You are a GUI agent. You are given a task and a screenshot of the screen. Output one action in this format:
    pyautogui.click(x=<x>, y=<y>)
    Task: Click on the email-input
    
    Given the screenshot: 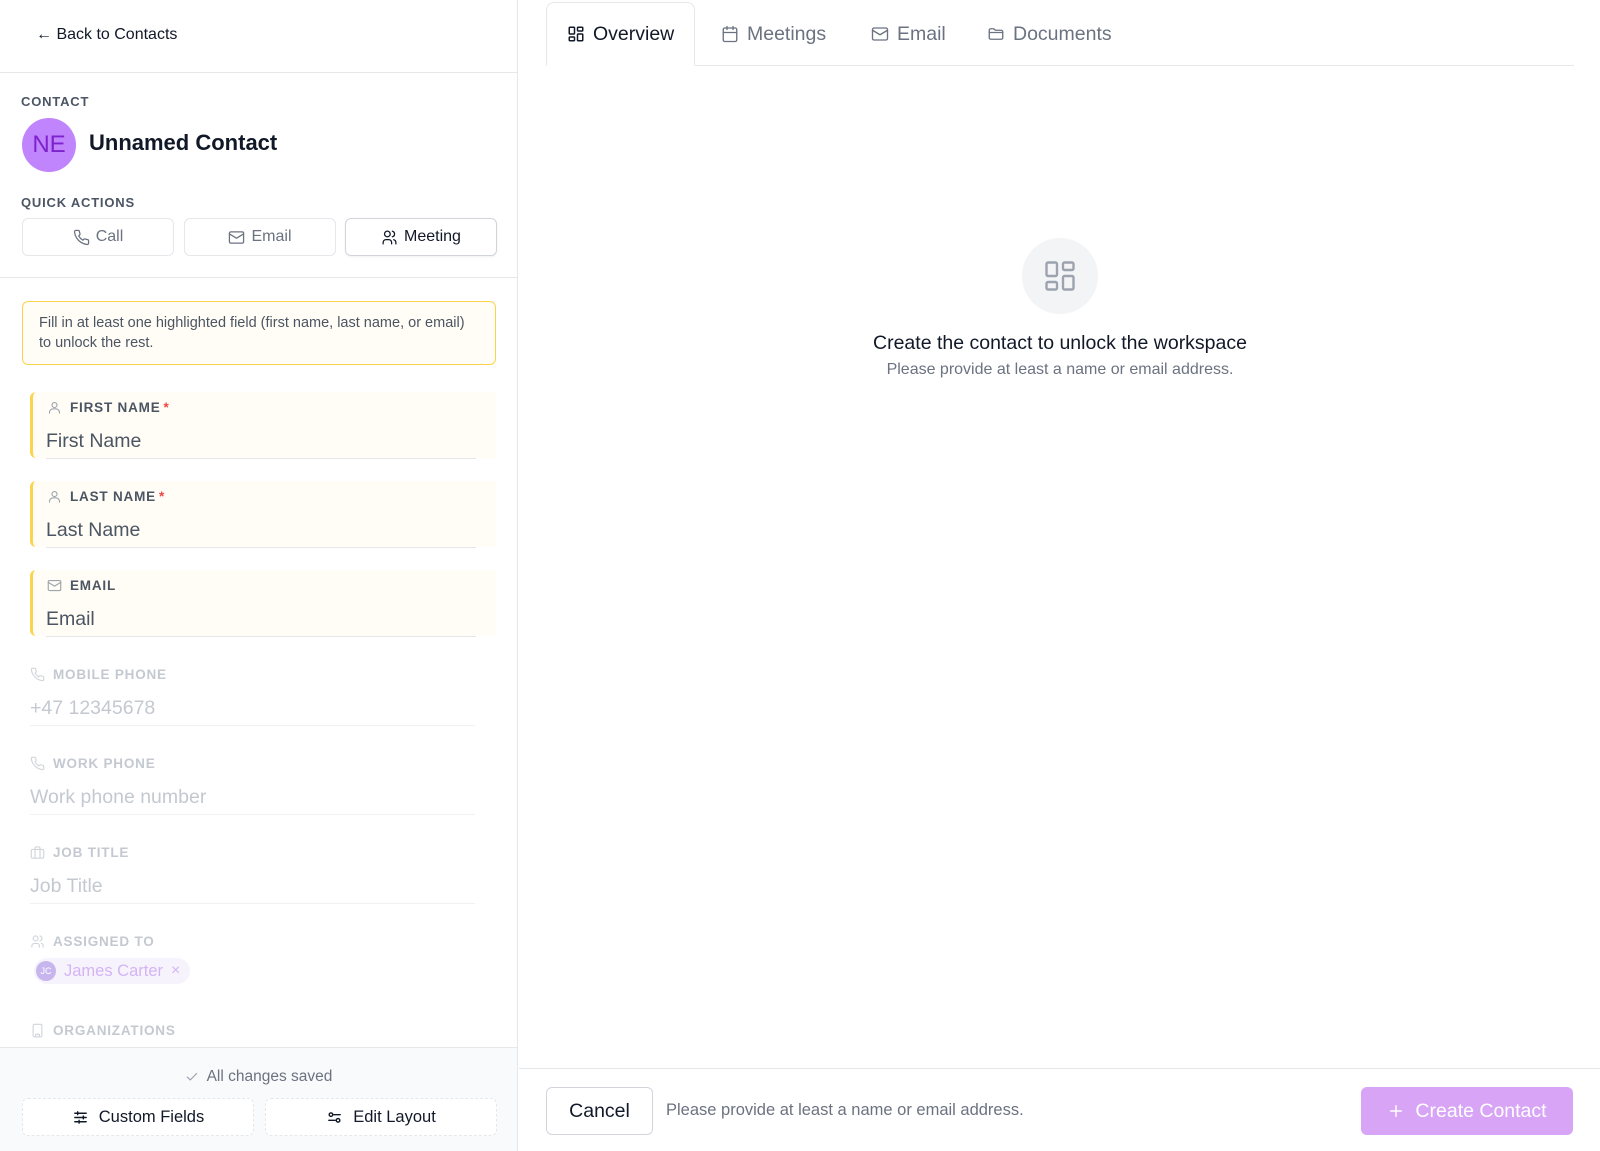 What is the action you would take?
    pyautogui.click(x=261, y=619)
    